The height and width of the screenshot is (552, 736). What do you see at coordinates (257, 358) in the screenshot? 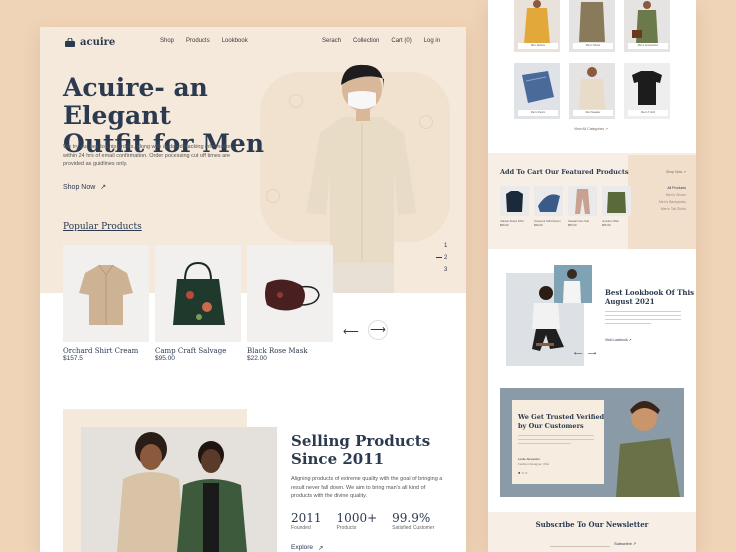
I see `product-price: $22.00` at bounding box center [257, 358].